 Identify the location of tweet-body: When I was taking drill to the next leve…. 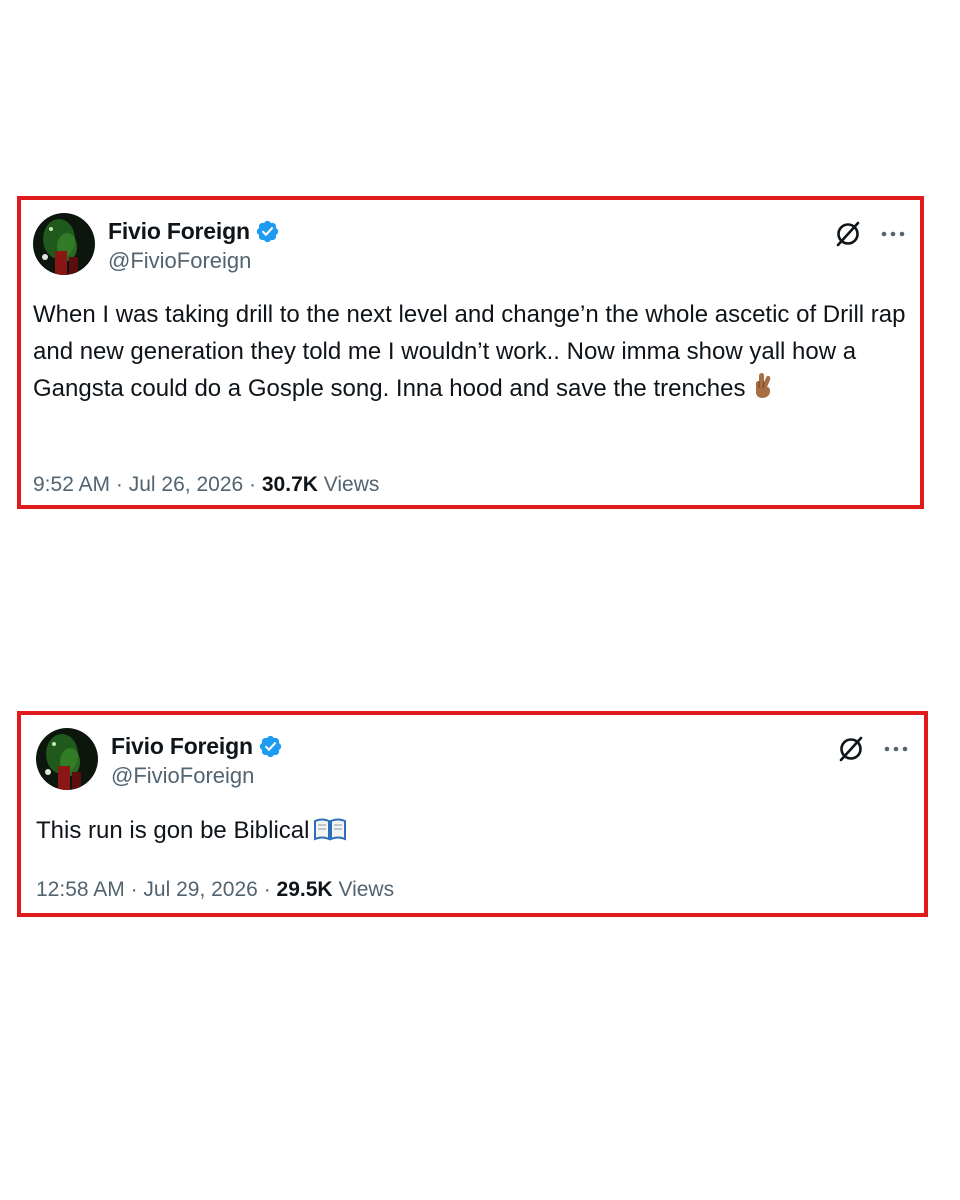
(473, 351).